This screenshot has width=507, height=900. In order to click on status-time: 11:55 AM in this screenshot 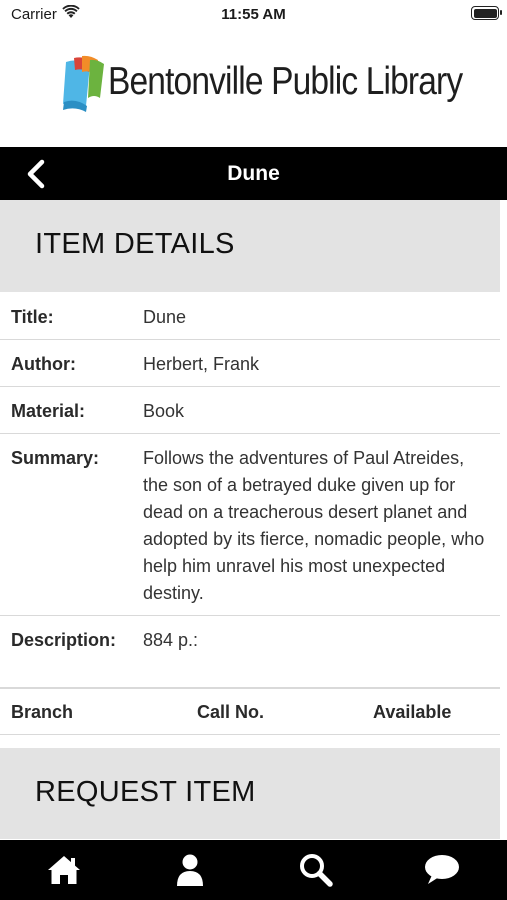, I will do `click(253, 14)`.